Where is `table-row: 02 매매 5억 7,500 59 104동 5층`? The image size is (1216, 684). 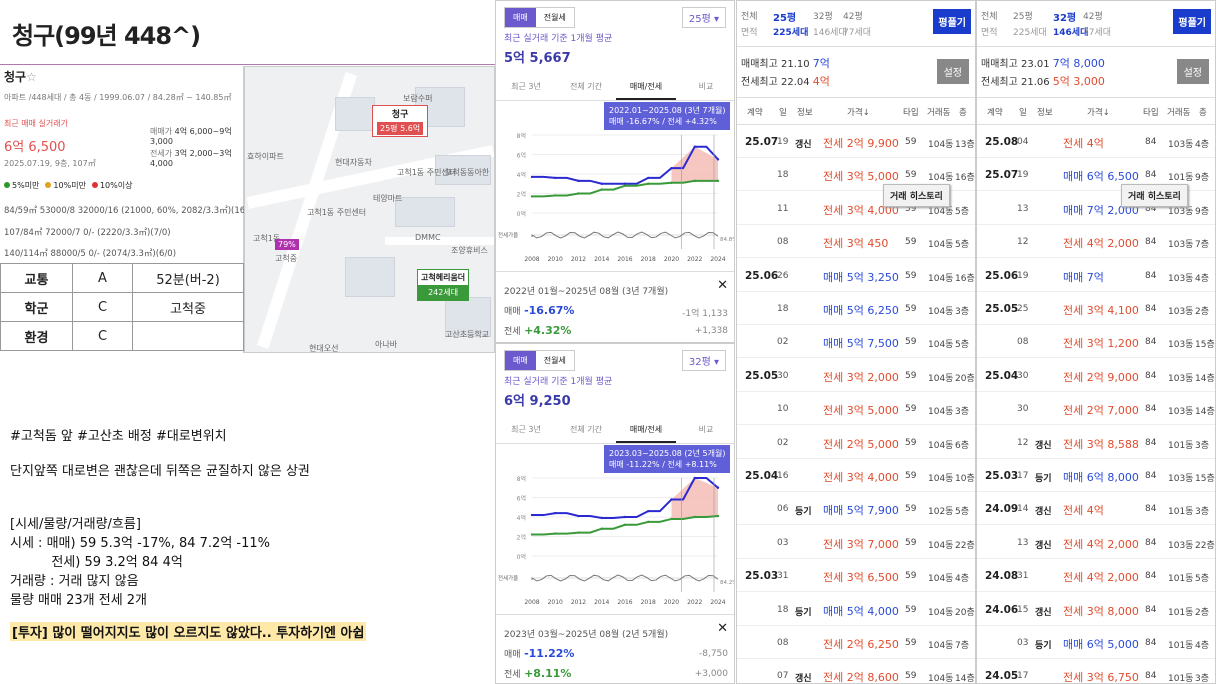
table-row: 02 매매 5억 7,500 59 104동 5층 is located at coordinates (856, 342).